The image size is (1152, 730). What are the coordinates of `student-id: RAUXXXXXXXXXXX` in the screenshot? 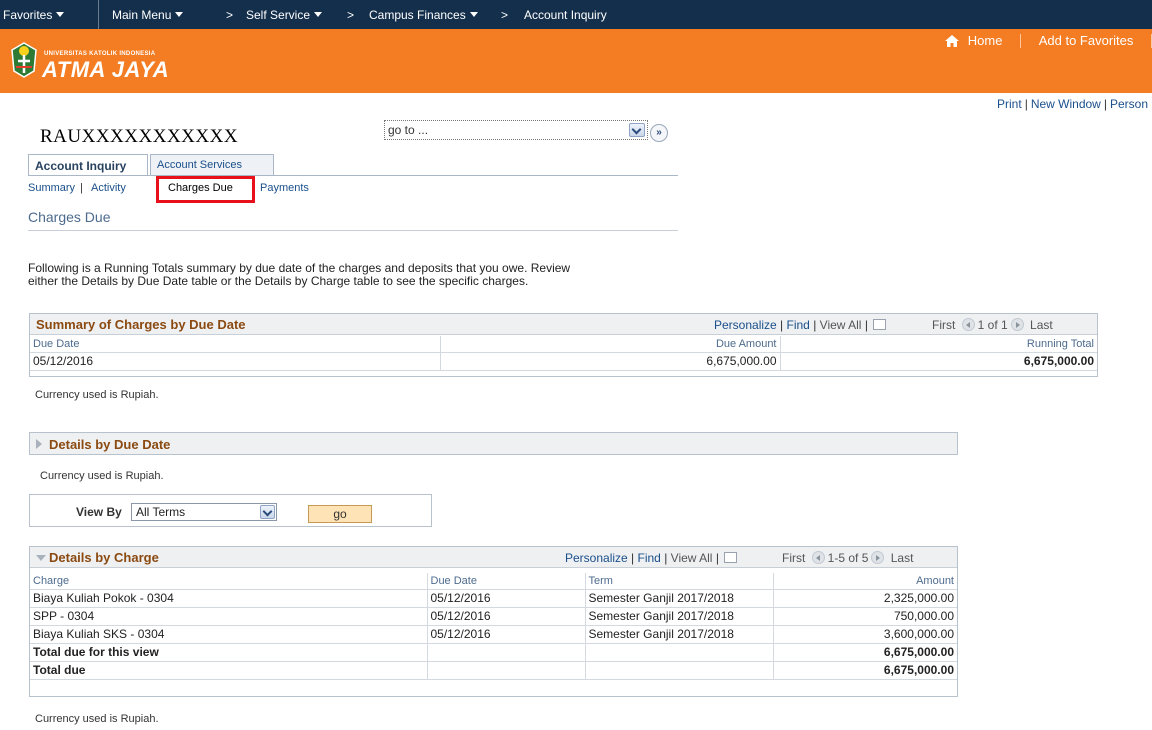 It's located at (139, 136).